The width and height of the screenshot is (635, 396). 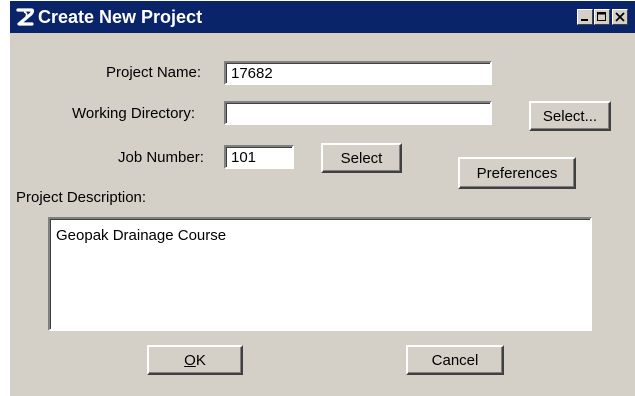 I want to click on close-button, so click(x=620, y=17).